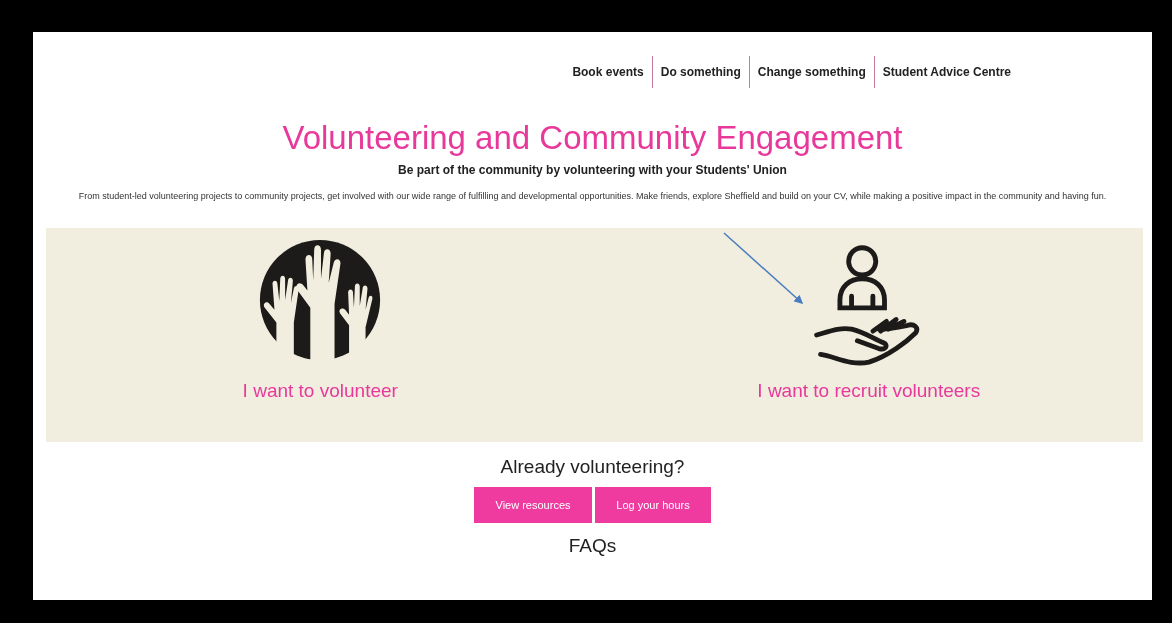  What do you see at coordinates (946, 72) in the screenshot?
I see `nav-link: Student Advice Centre` at bounding box center [946, 72].